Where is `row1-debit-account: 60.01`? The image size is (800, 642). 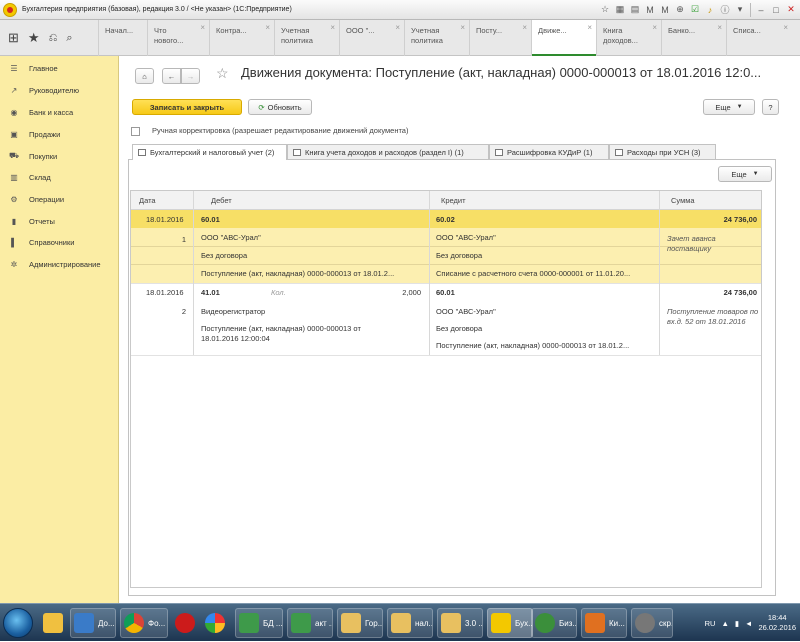 row1-debit-account: 60.01 is located at coordinates (210, 219).